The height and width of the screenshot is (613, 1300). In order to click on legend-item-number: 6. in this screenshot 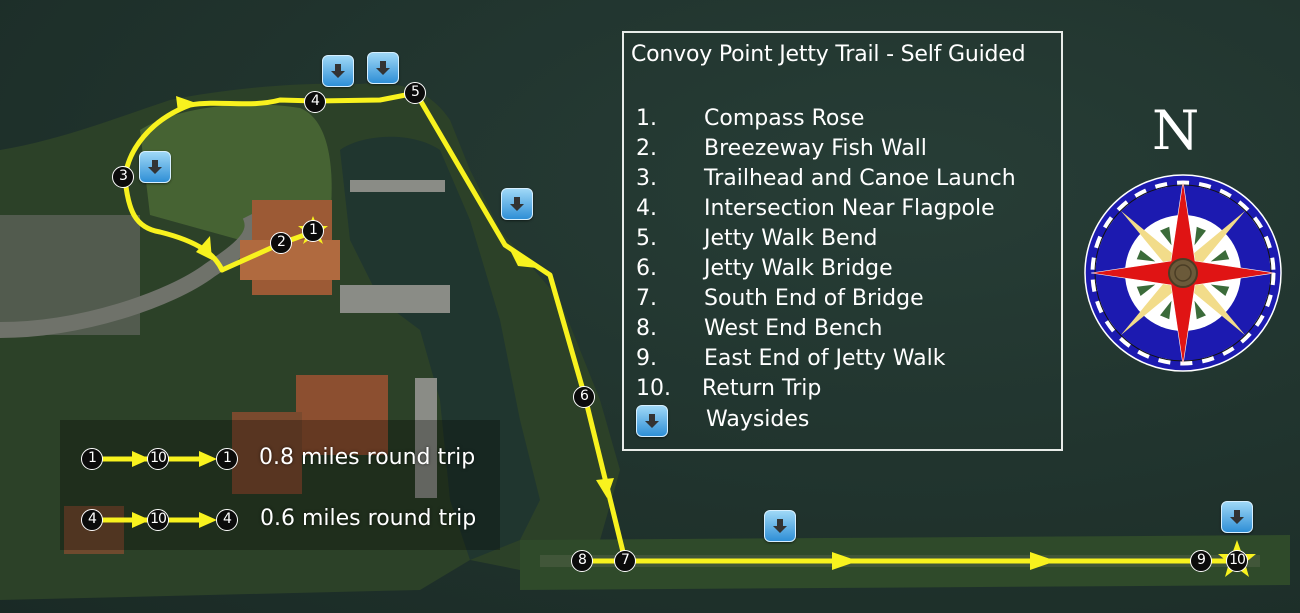, I will do `click(646, 268)`.